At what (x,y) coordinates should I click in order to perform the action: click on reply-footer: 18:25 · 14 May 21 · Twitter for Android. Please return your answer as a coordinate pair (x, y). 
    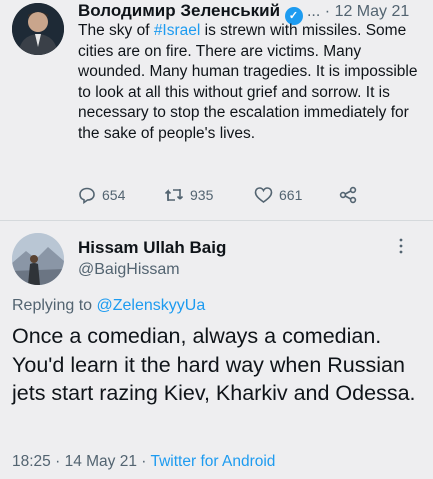
    Looking at the image, I should click on (143, 462).